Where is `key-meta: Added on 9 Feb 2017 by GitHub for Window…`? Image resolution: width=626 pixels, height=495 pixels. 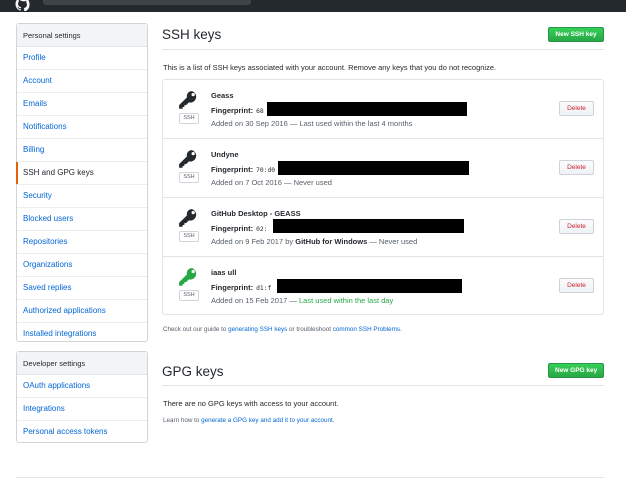 key-meta: Added on 9 Feb 2017 by GitHub for Window… is located at coordinates (314, 241).